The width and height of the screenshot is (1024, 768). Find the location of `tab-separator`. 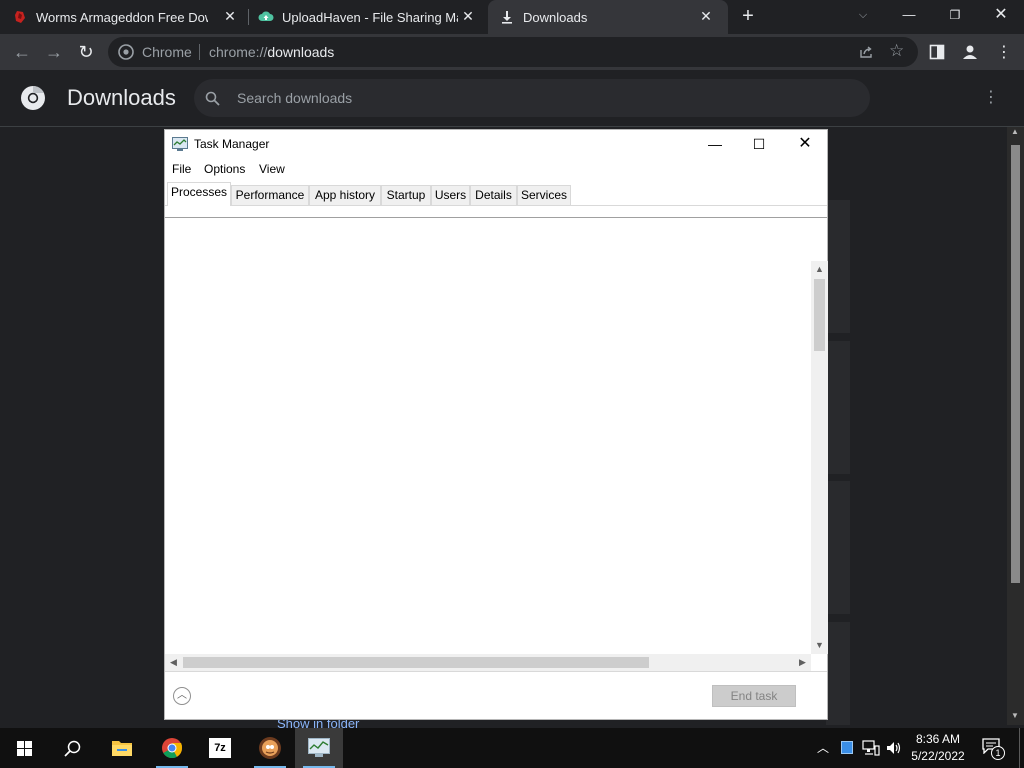

tab-separator is located at coordinates (248, 17).